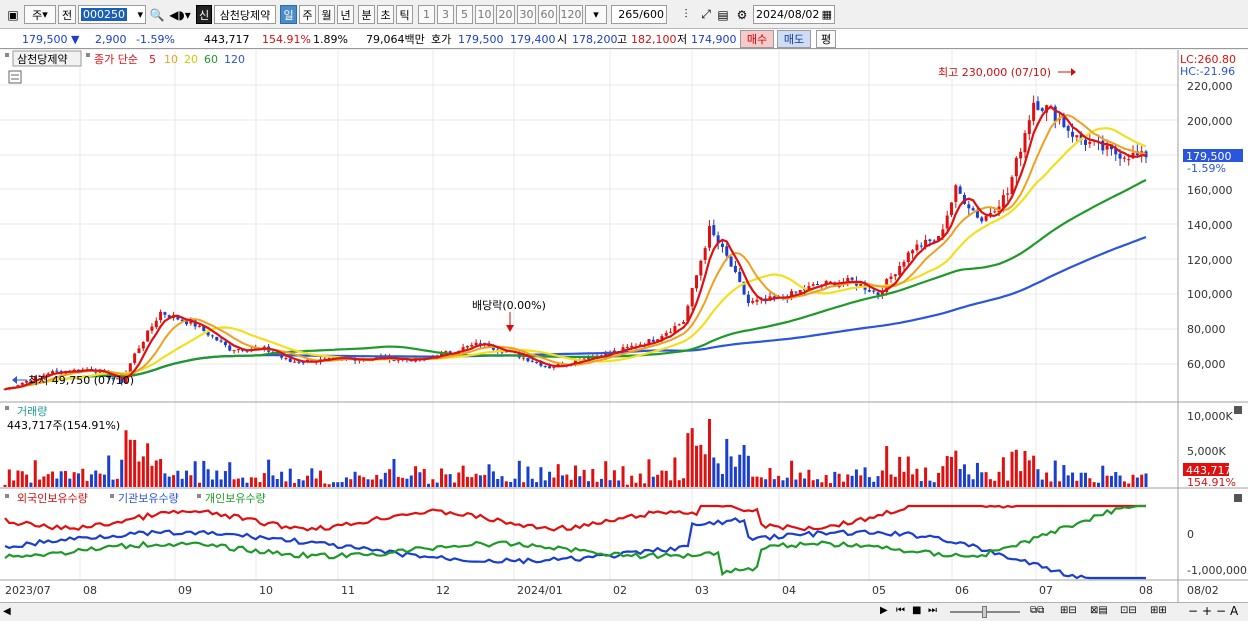  Describe the element at coordinates (984, 612) in the screenshot. I see `zoom-slider-handle` at that location.